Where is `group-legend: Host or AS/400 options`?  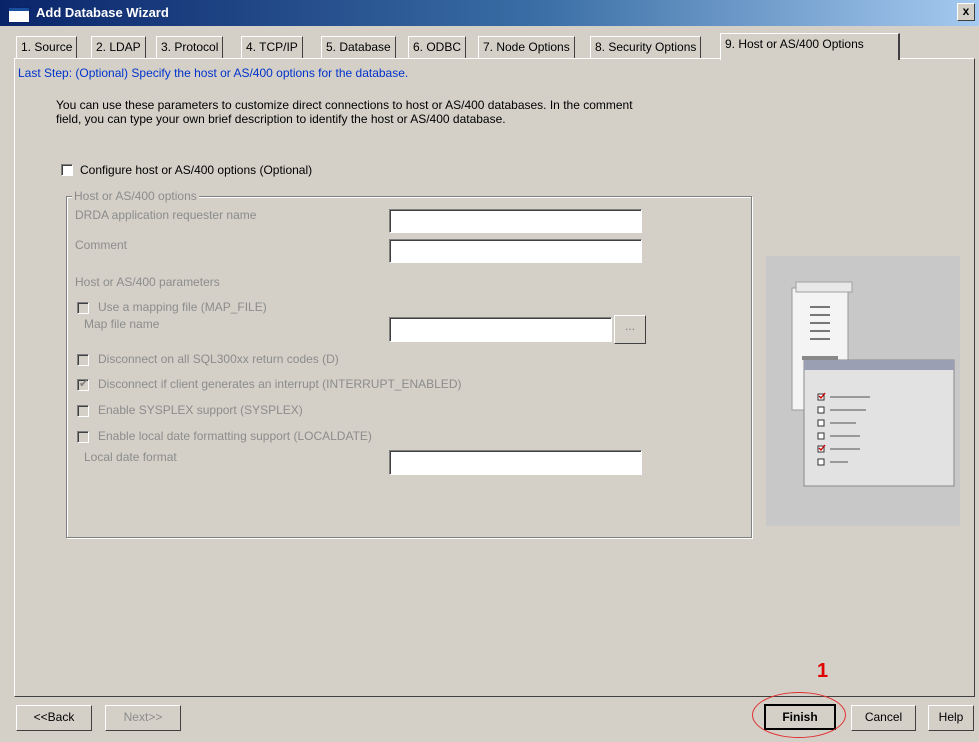 group-legend: Host or AS/400 options is located at coordinates (135, 196).